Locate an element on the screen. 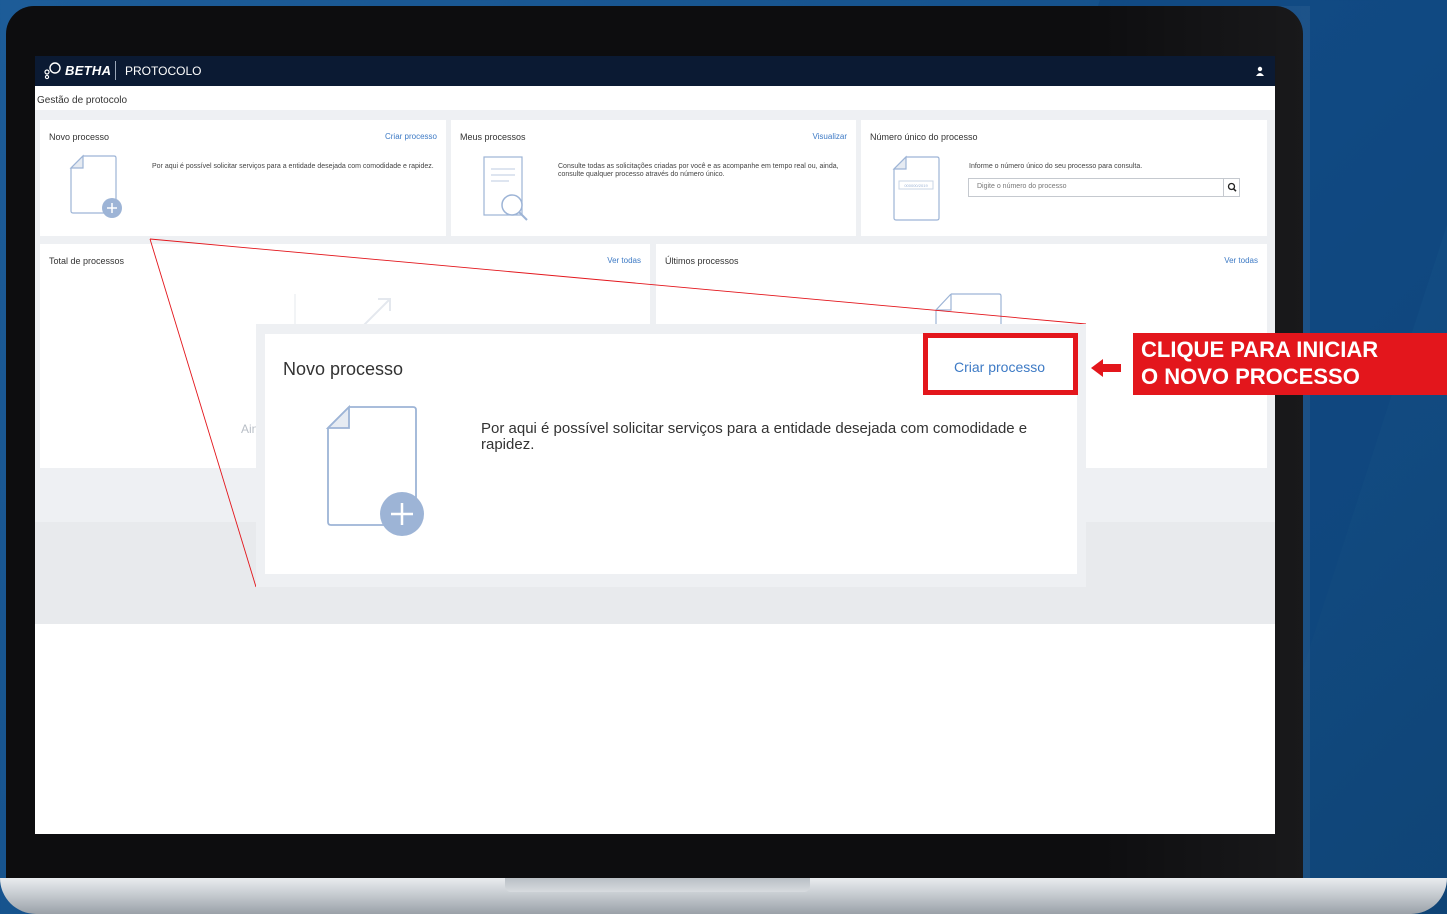 The image size is (1447, 914). zoom-new-document-icon is located at coordinates (374, 470).